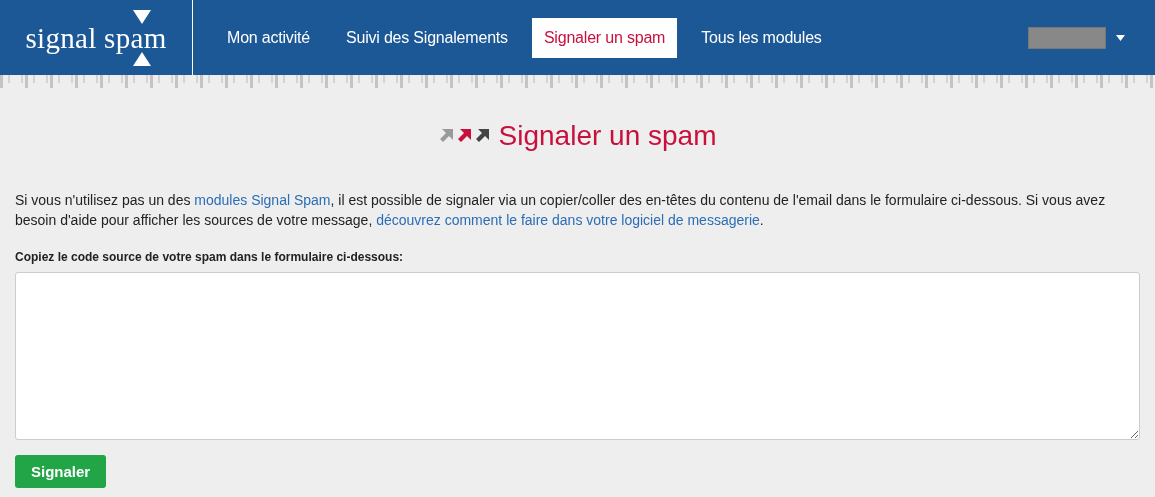  I want to click on intro-paragraph: Si vous n'utilisez pas un des modules Signal Spam, il est possible de signaler via un copier/coller des en-têtes du contenu de l'email dans le formulaire ci-dessous. Si vous avez besoin d'aide pour afficher les sources de votre message, découvrez comment le faire dans votre logiciel de messagerie., so click(561, 210).